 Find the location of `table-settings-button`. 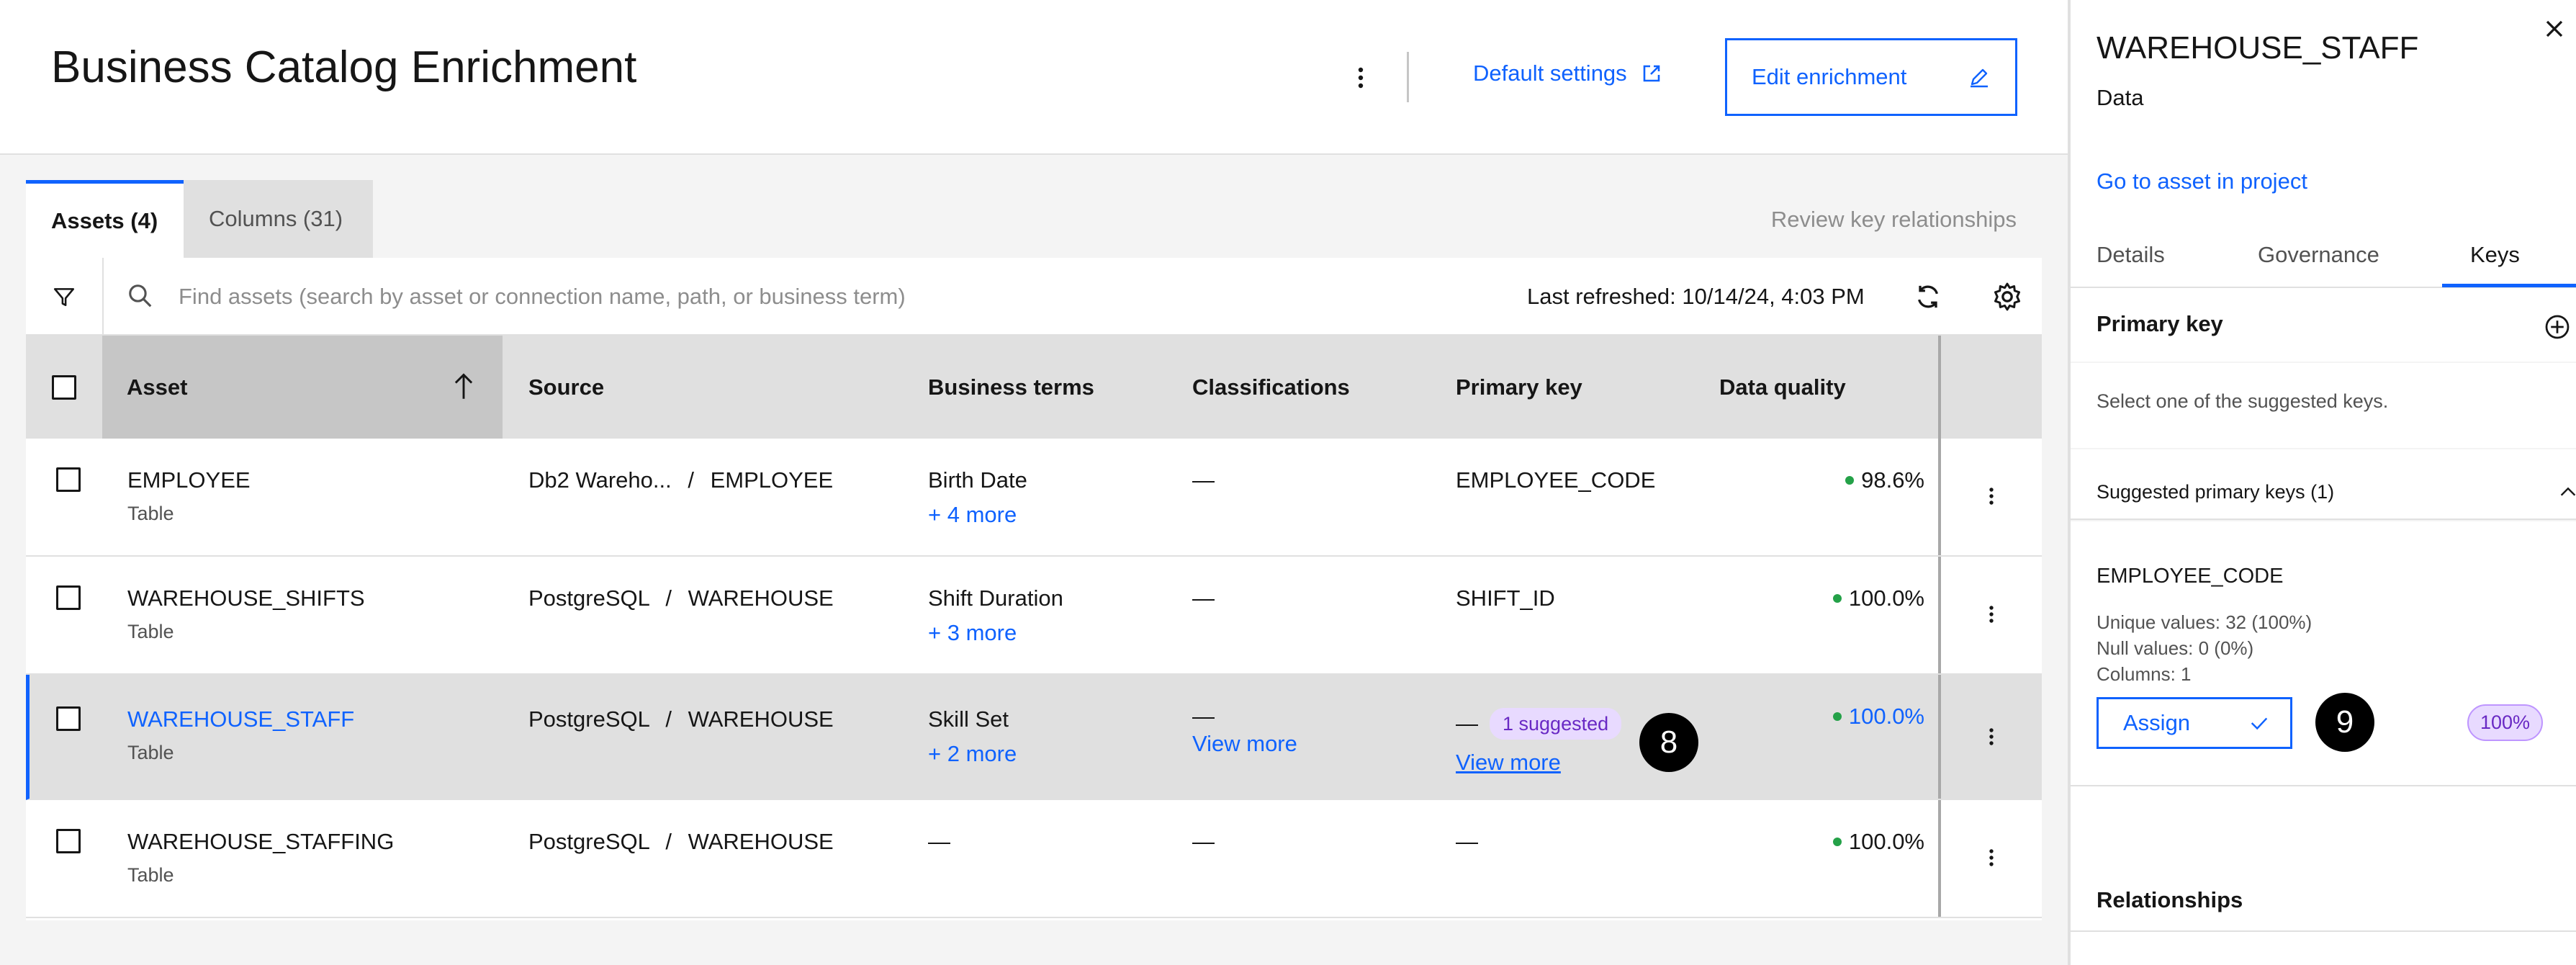

table-settings-button is located at coordinates (2007, 297).